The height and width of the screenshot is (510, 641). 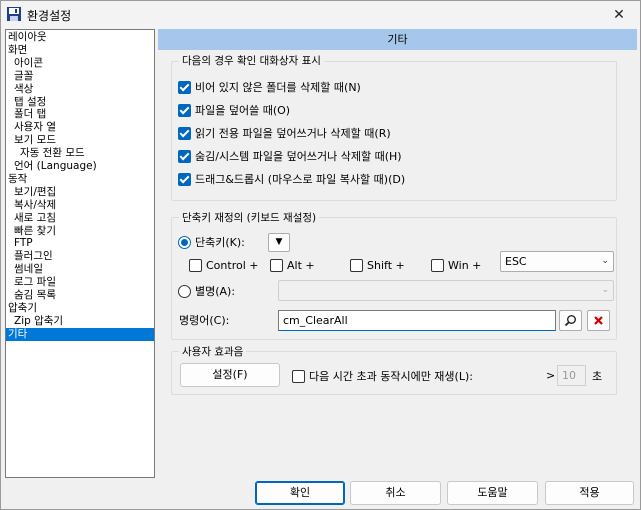 What do you see at coordinates (80, 166) in the screenshot?
I see `tree-item: 언어 (Language)` at bounding box center [80, 166].